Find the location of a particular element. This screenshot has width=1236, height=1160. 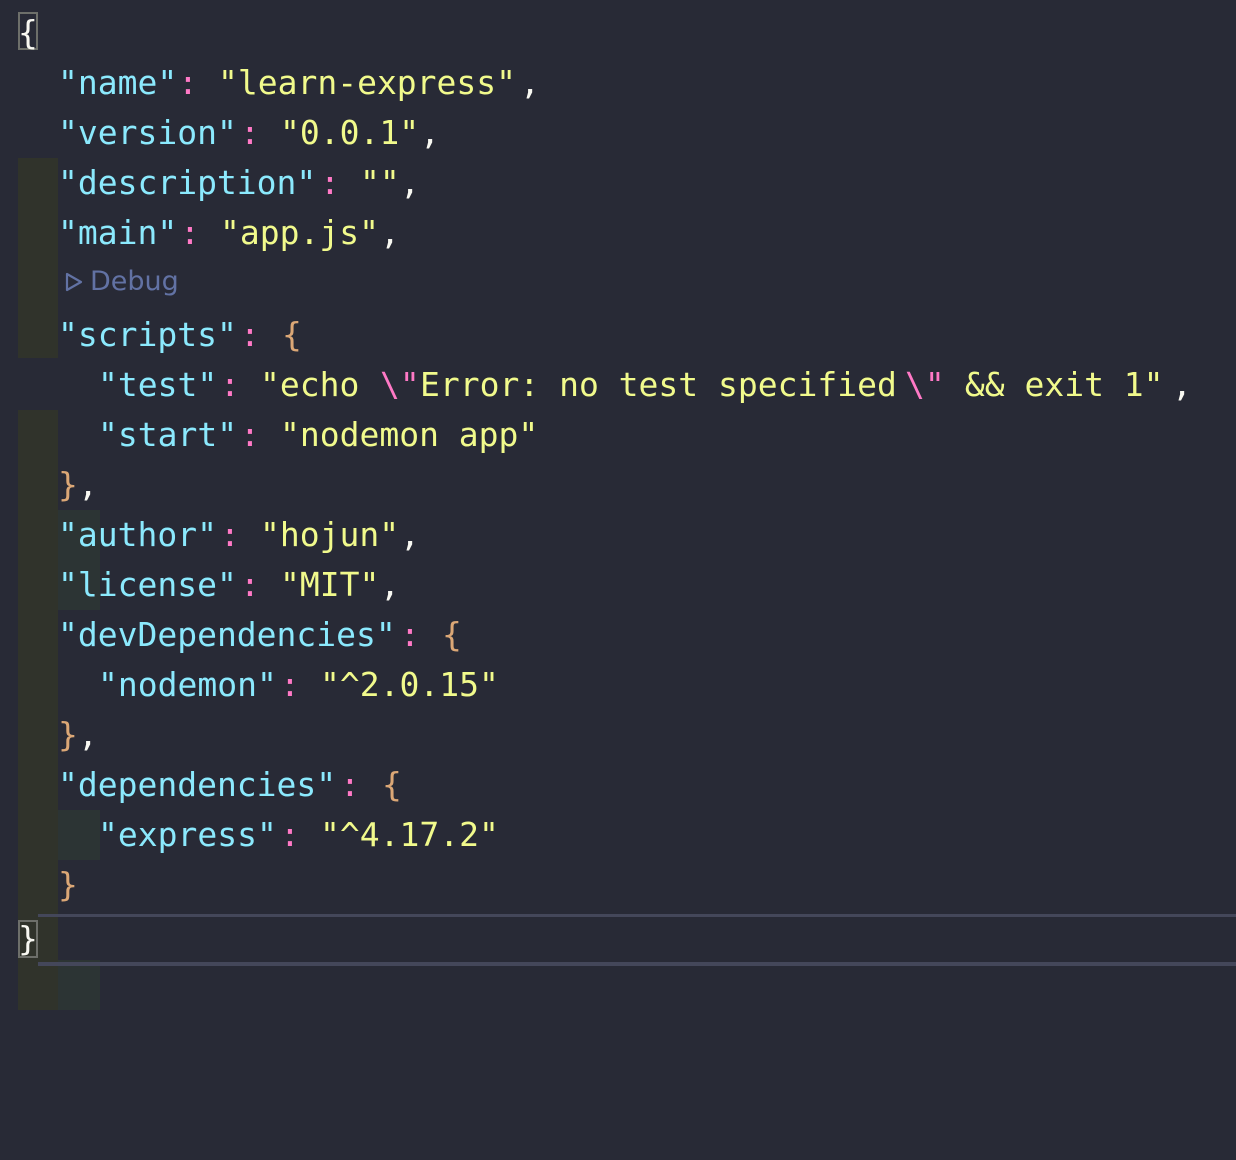

json-string: && exit 1" is located at coordinates (1054, 384).